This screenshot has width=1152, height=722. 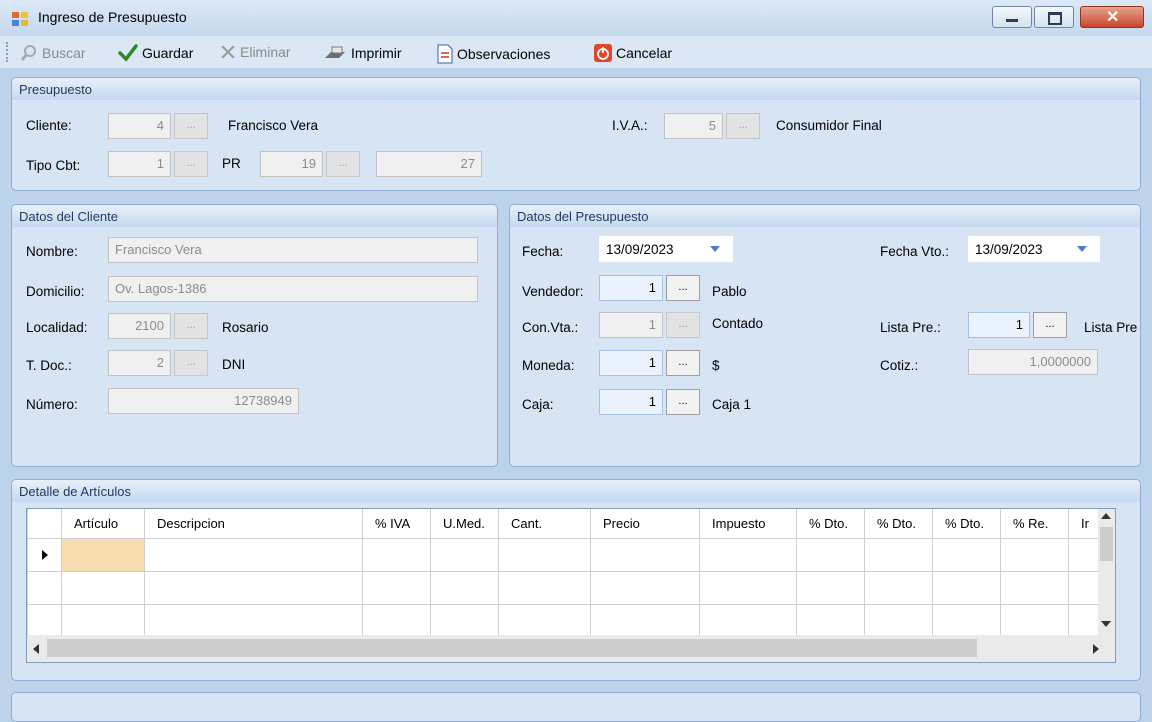 I want to click on iva-label: I.V.A.:, so click(x=630, y=125).